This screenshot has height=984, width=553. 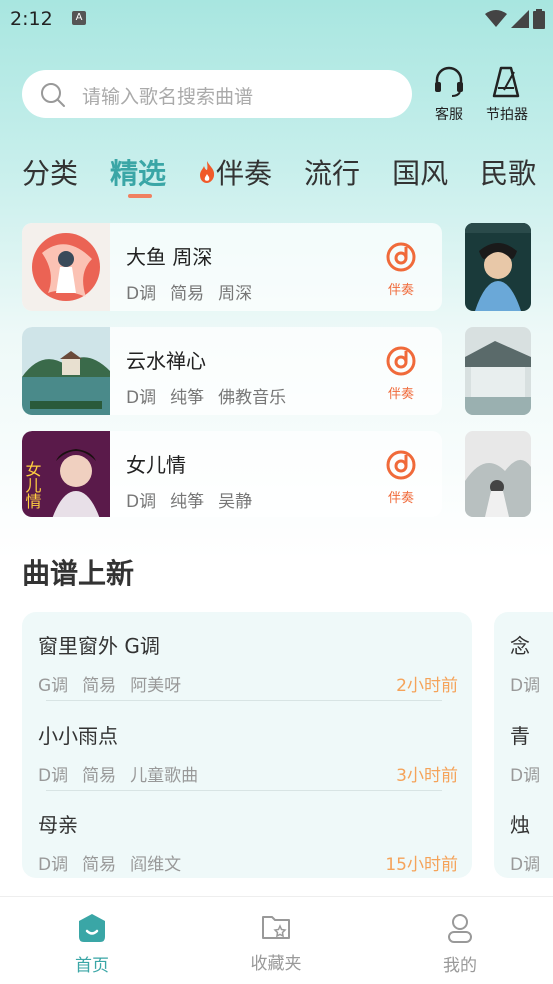 What do you see at coordinates (276, 927) in the screenshot?
I see `folder-star-icon` at bounding box center [276, 927].